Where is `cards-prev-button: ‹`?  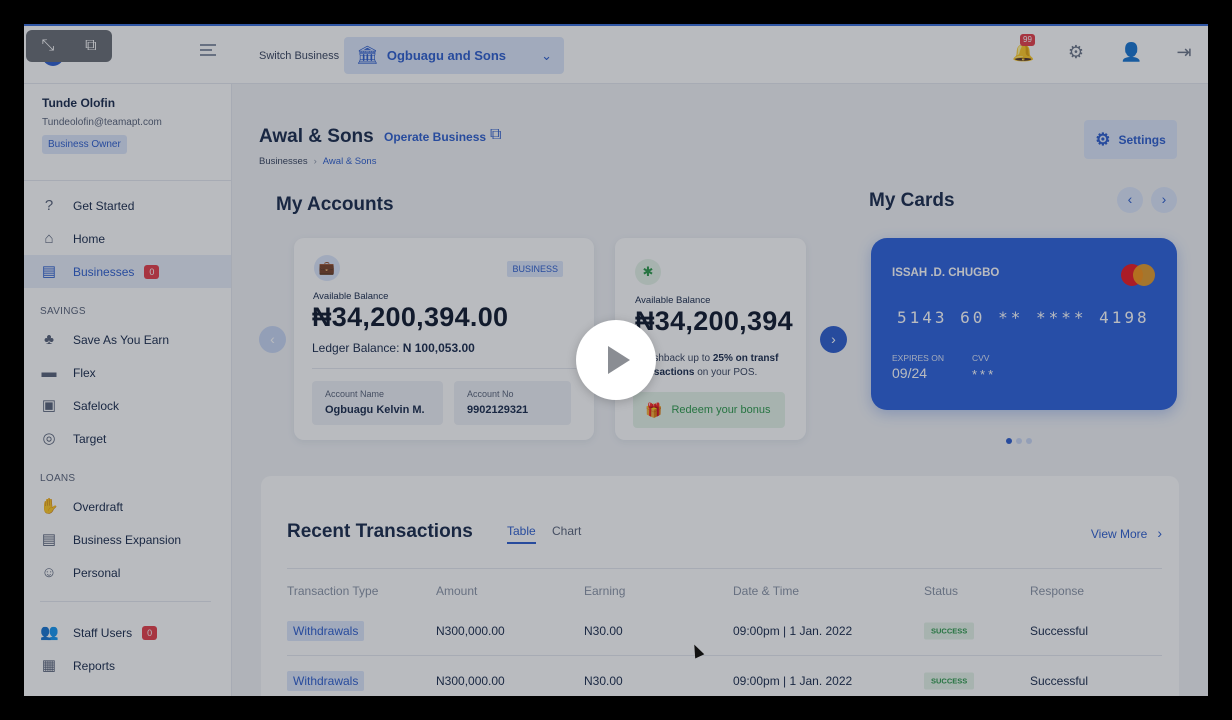
cards-prev-button: ‹ is located at coordinates (1130, 200).